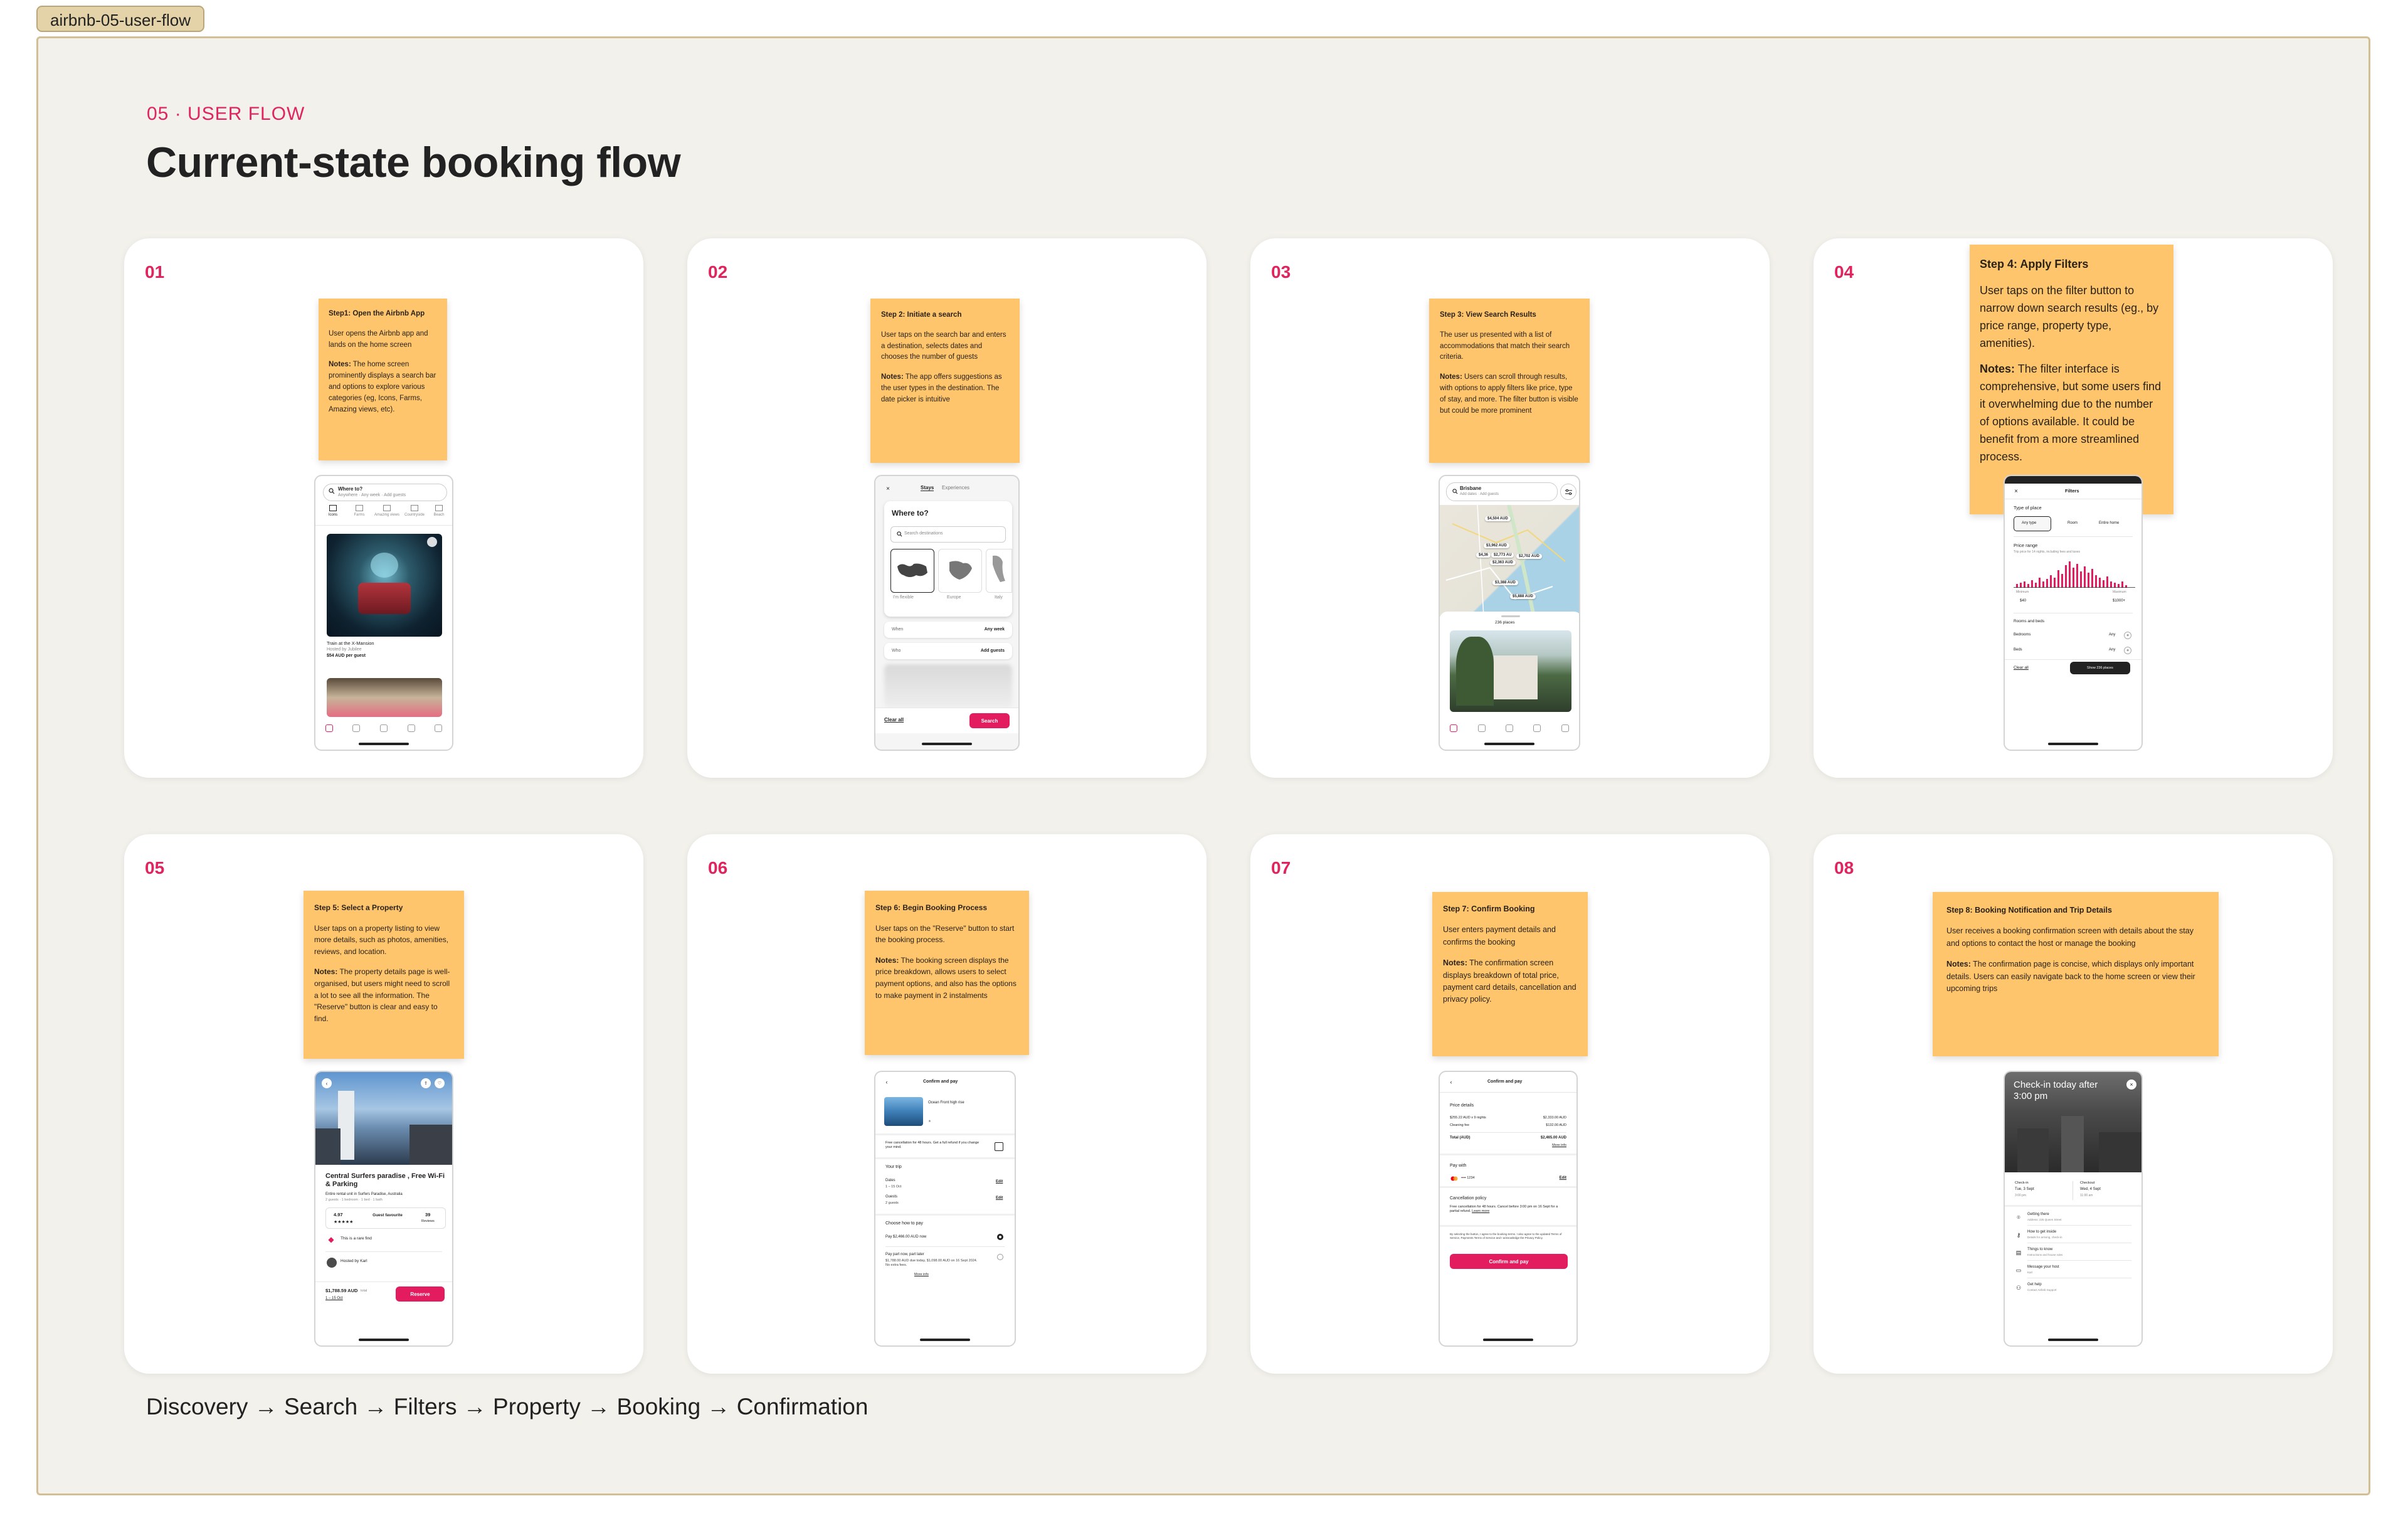 This screenshot has width=2408, height=1533. I want to click on category-farms: Farms, so click(359, 513).